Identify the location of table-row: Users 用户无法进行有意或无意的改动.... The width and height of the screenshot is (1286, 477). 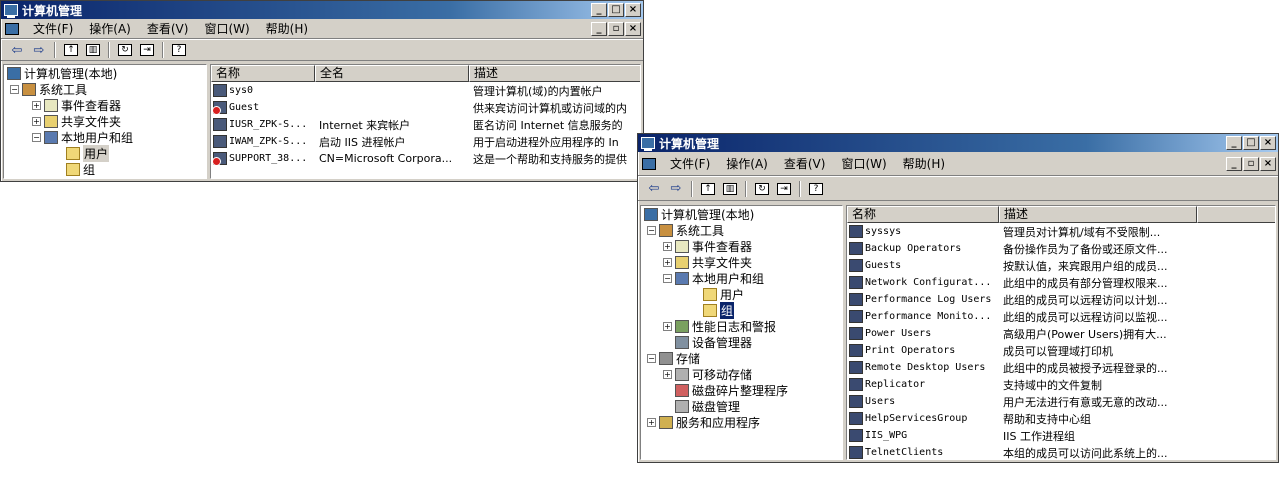
(1061, 401).